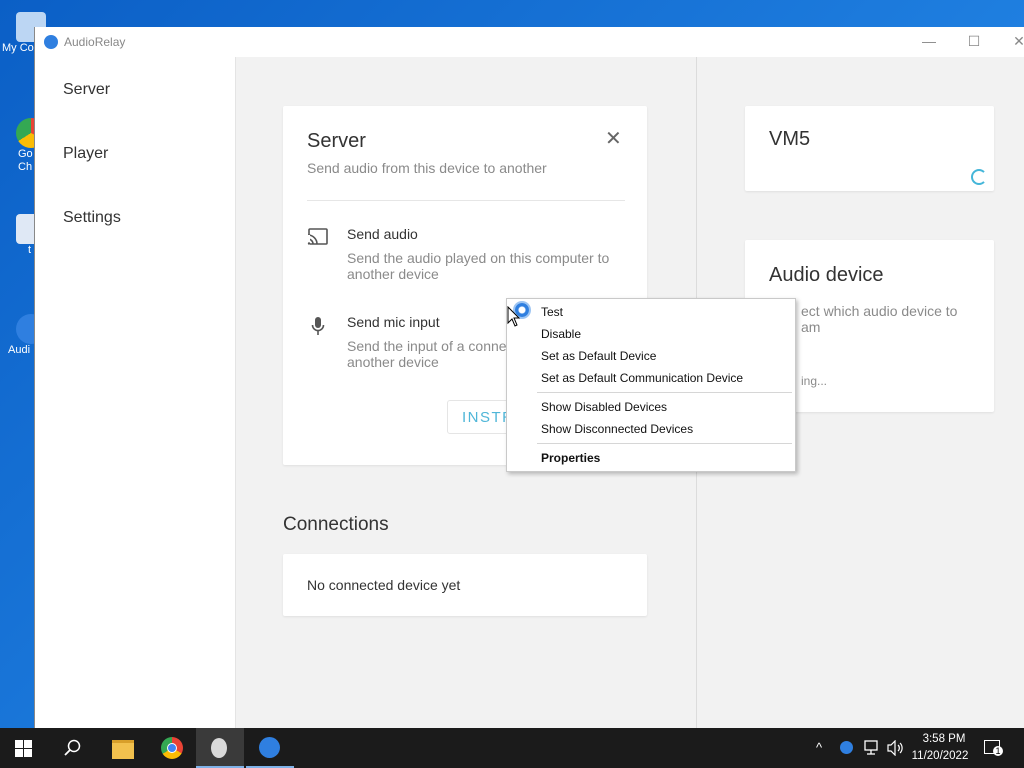 This screenshot has height=768, width=1024. I want to click on title-bar: AudioRelay — ☐ ✕, so click(529, 42).